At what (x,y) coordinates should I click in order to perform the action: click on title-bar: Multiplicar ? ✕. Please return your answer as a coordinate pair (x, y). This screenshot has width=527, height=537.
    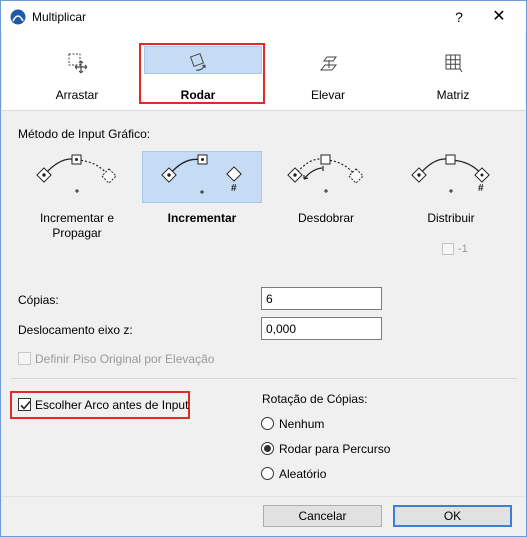
    Looking at the image, I should click on (263, 16).